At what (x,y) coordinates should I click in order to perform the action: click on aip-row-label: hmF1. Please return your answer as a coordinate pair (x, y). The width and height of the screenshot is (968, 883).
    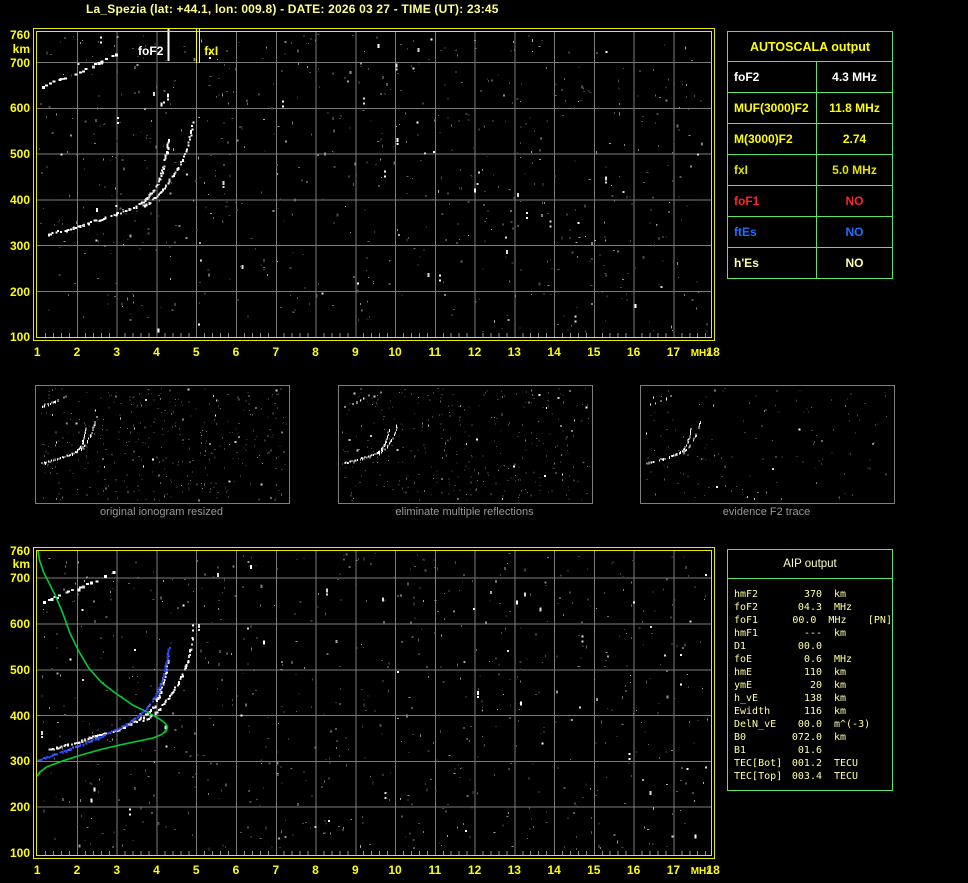
    Looking at the image, I should click on (746, 633).